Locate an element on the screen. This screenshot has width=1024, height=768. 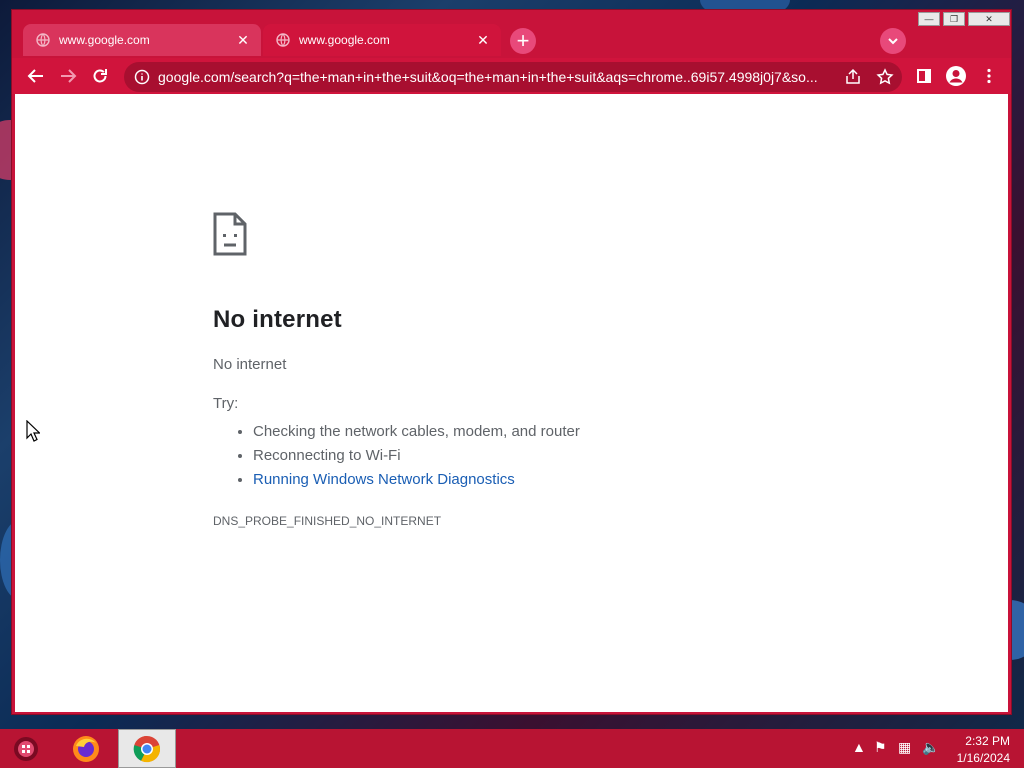
back-button is located at coordinates (36, 76).